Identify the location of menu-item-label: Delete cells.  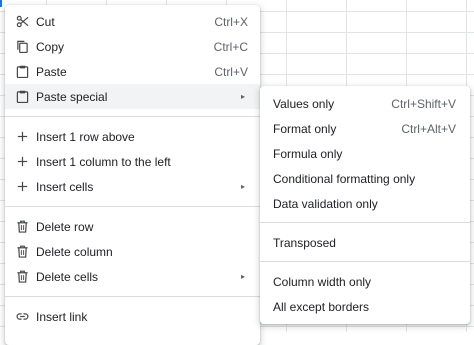
(67, 276).